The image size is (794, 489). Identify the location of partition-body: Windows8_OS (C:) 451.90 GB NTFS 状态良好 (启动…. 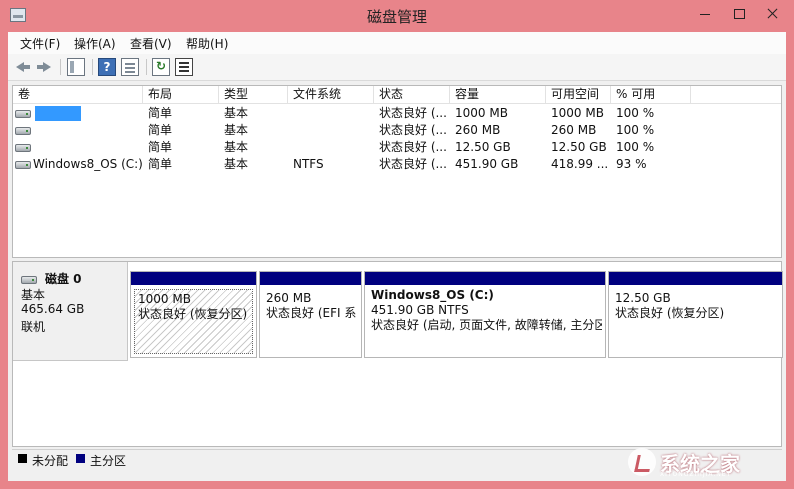
(485, 320).